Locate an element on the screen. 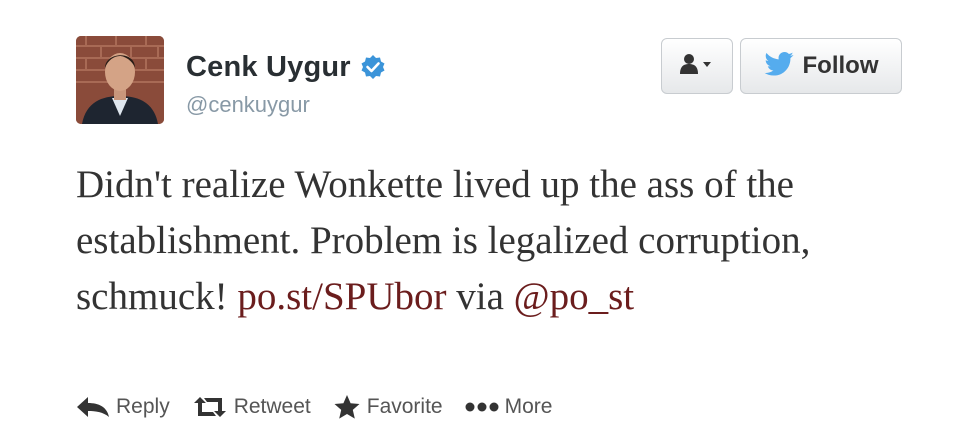  avatar is located at coordinates (120, 80).